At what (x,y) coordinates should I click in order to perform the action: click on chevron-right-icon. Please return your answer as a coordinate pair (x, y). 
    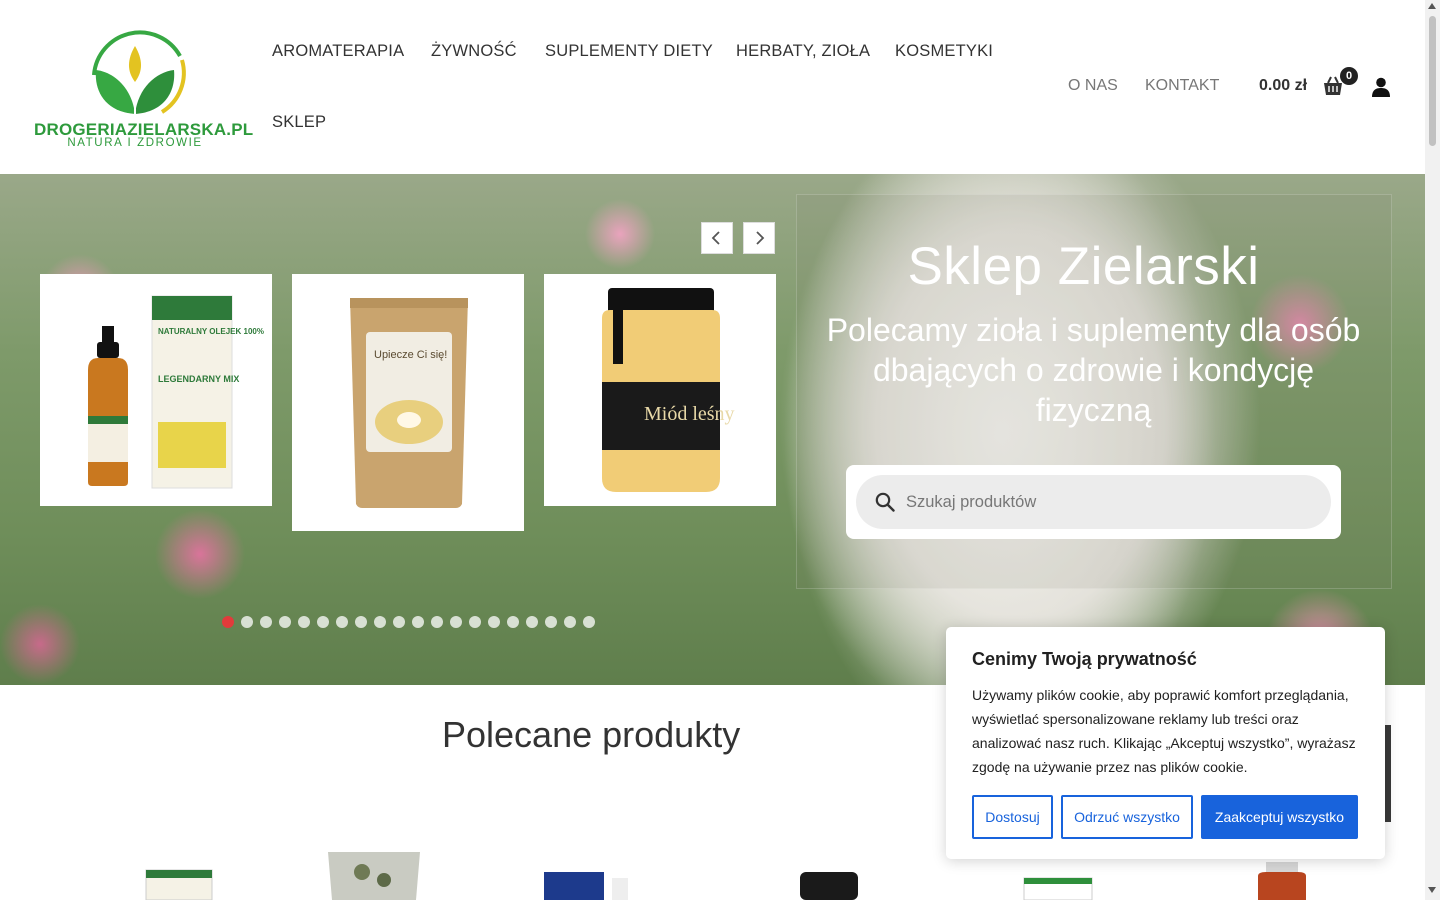
    Looking at the image, I should click on (760, 238).